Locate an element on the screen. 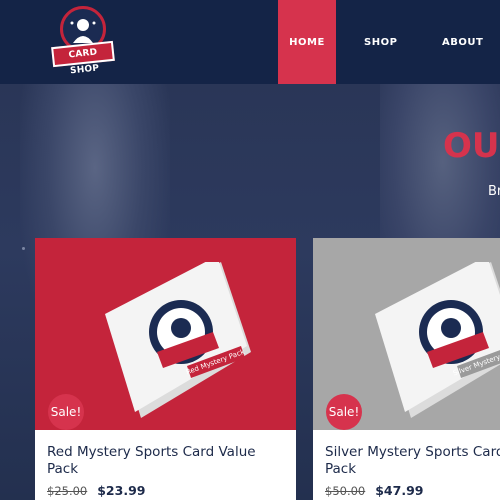 Image resolution: width=500 pixels, height=500 pixels. nav-home: HOME is located at coordinates (307, 42).